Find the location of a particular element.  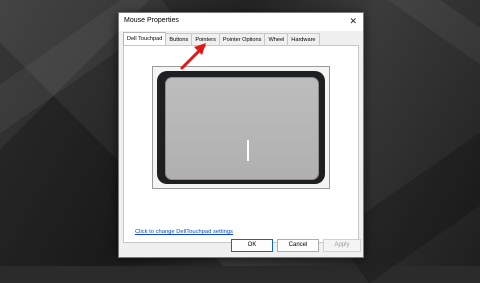

cancel-button: Cancel is located at coordinates (298, 245).